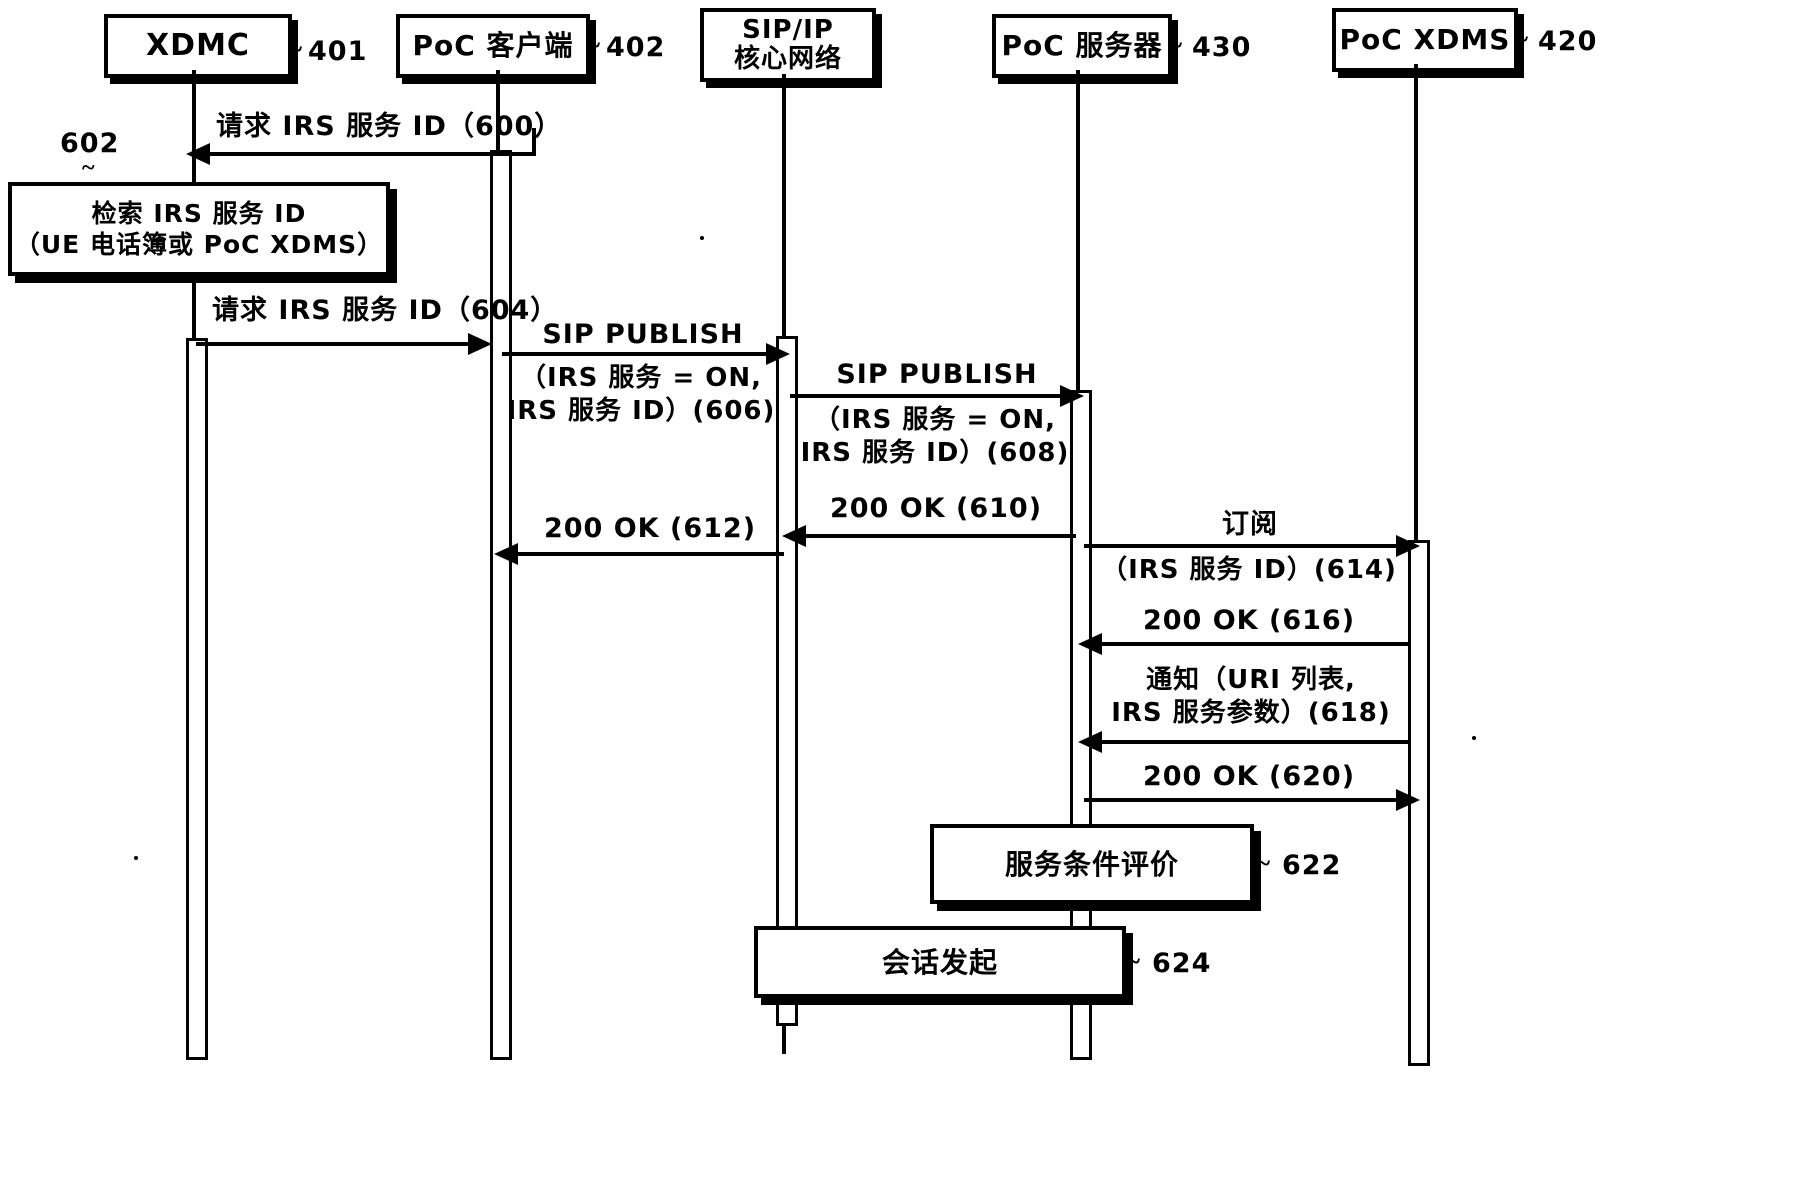 The height and width of the screenshot is (1191, 1799). I want to click on actor-box-poc-client: PoC 客户端, so click(493, 46).